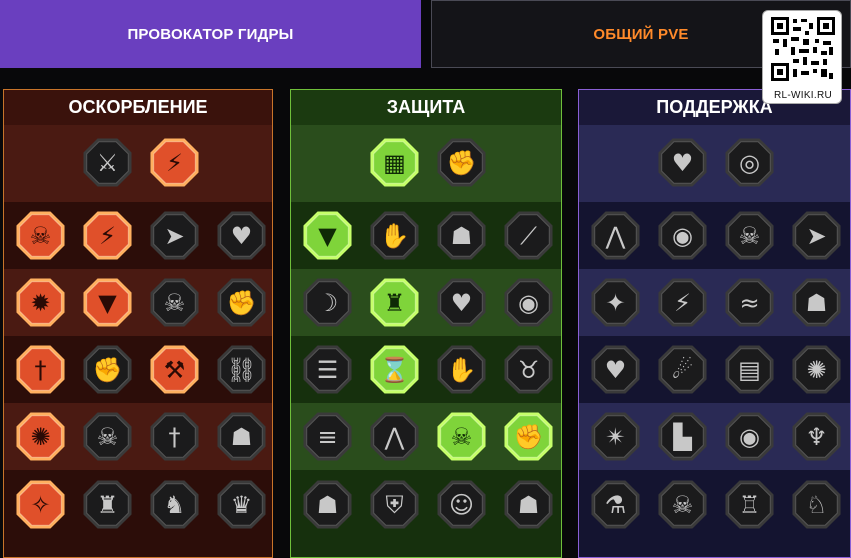  I want to click on talent-hand-grab: ✊, so click(528, 436).